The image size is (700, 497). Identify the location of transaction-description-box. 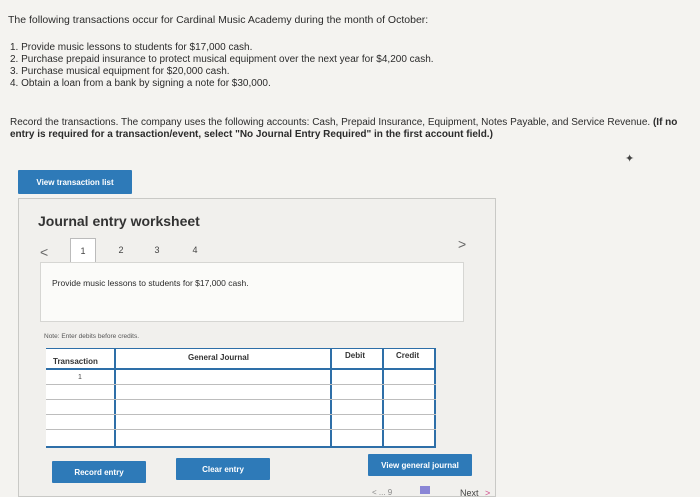
(252, 292).